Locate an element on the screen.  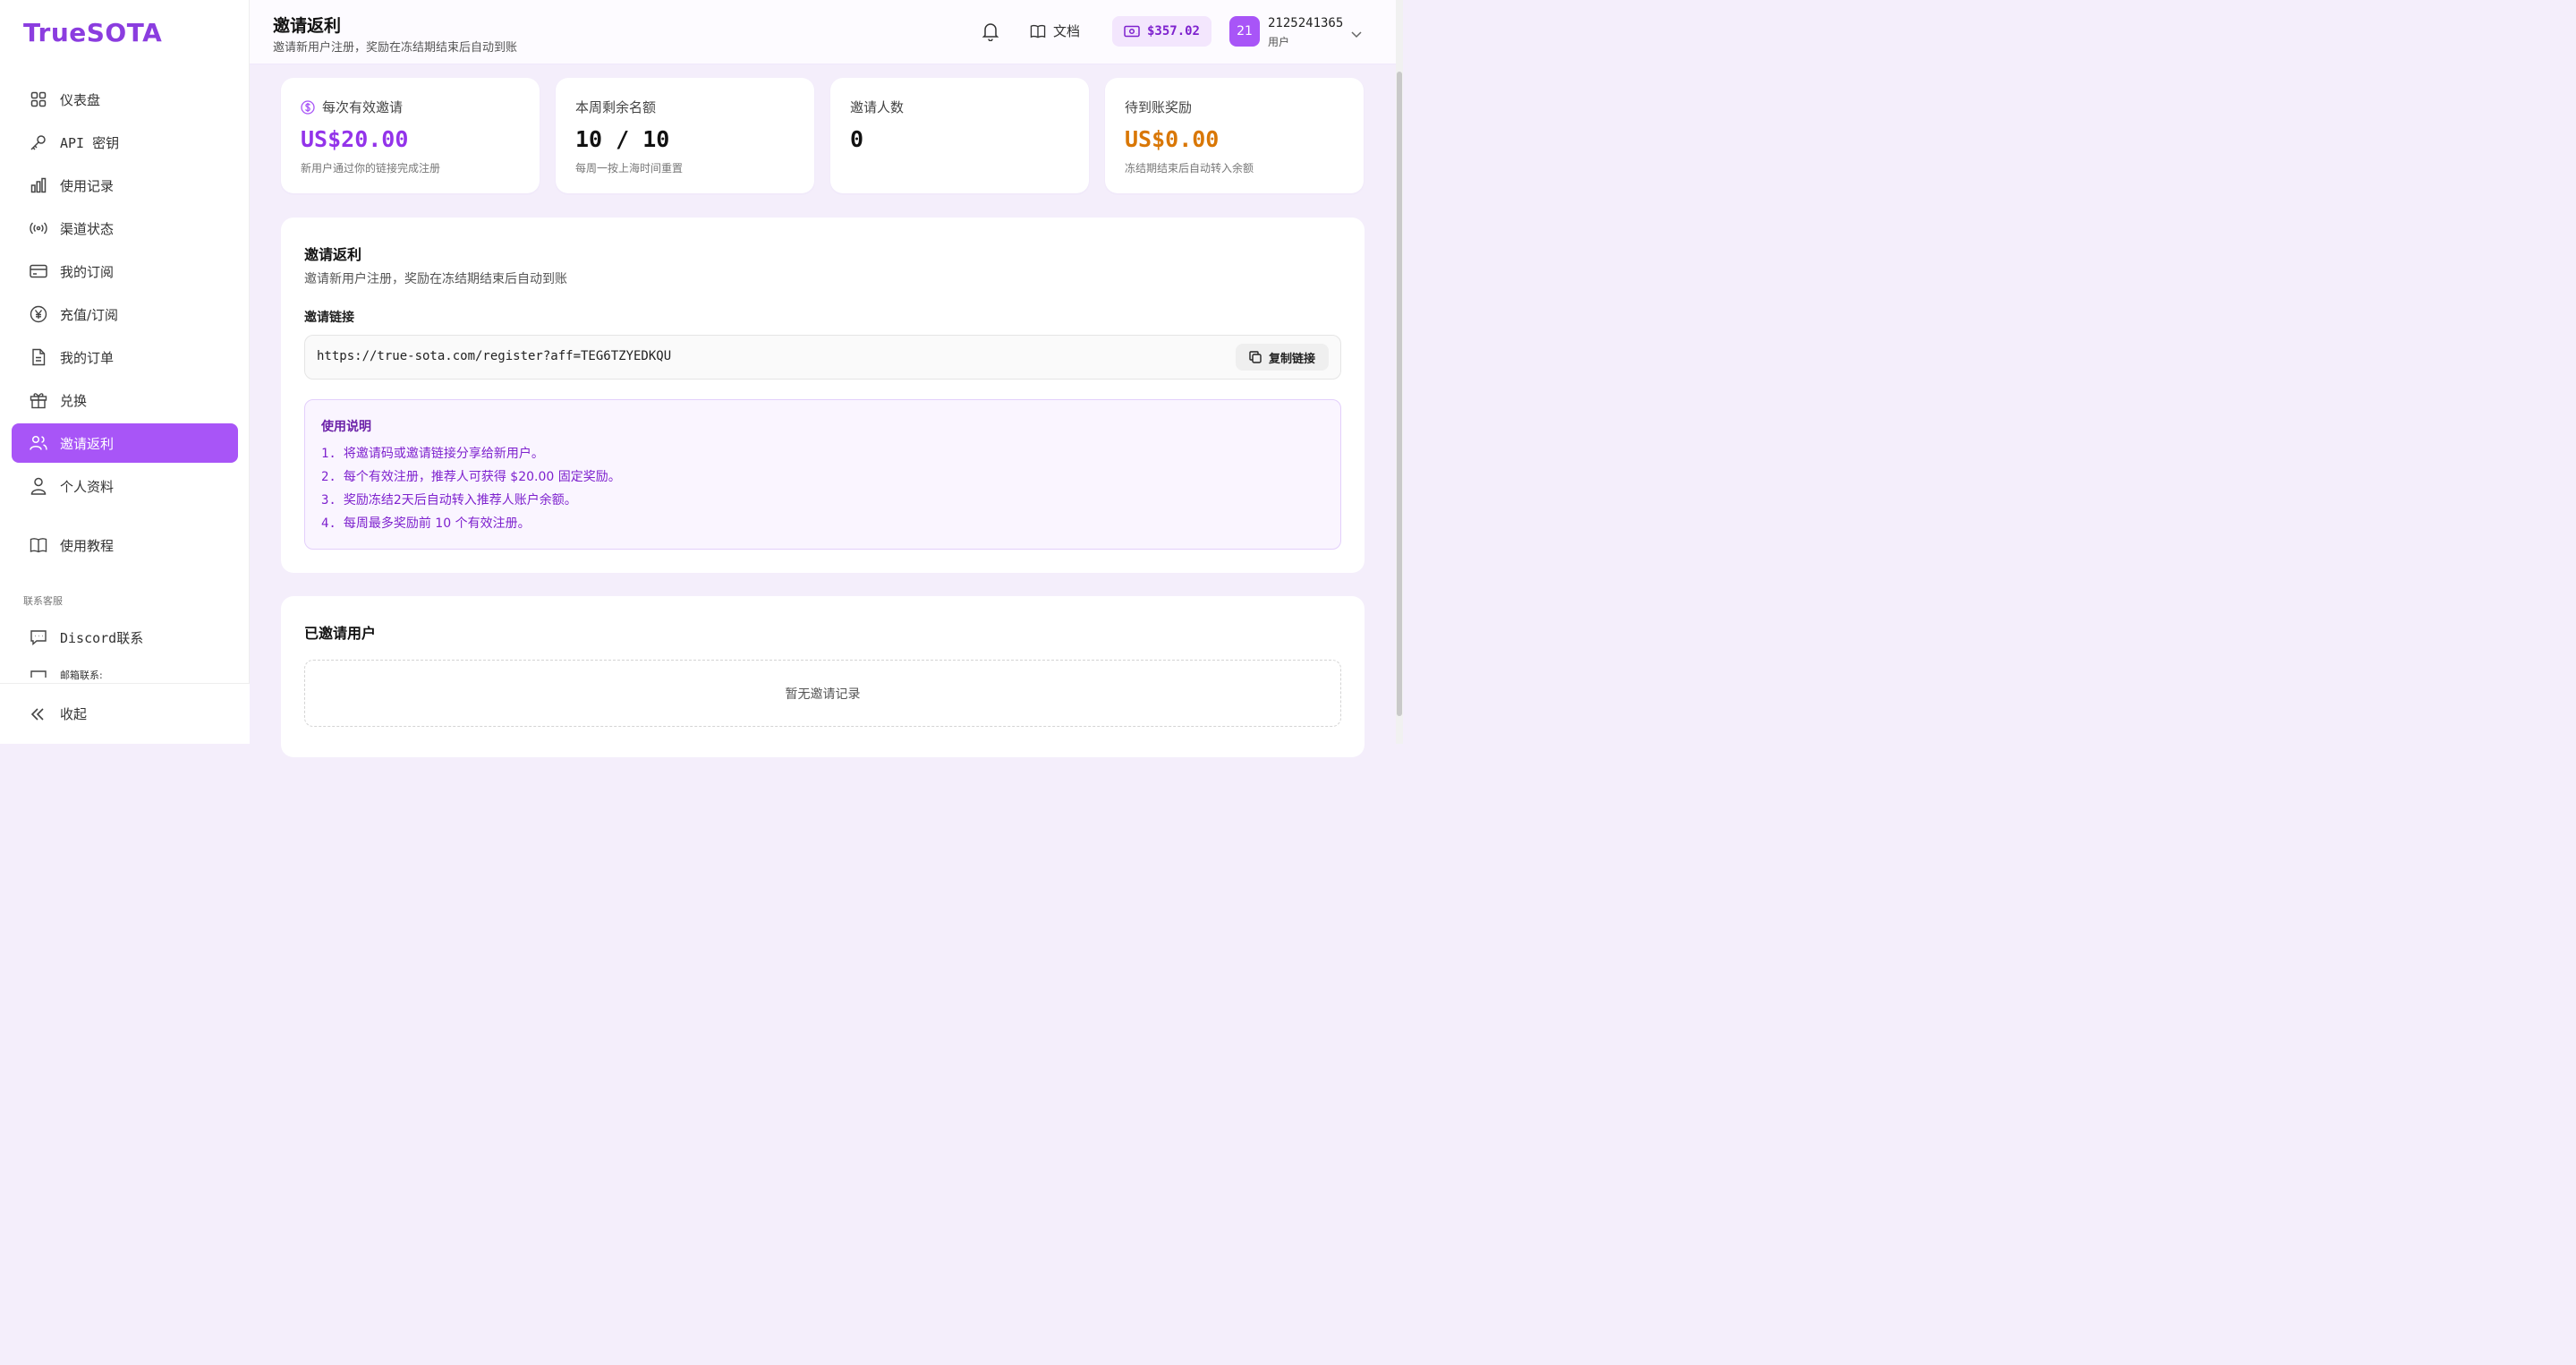
usage-item: 3. 奖励冻结2天后自动转入推荐人账户余额。 is located at coordinates (471, 502).